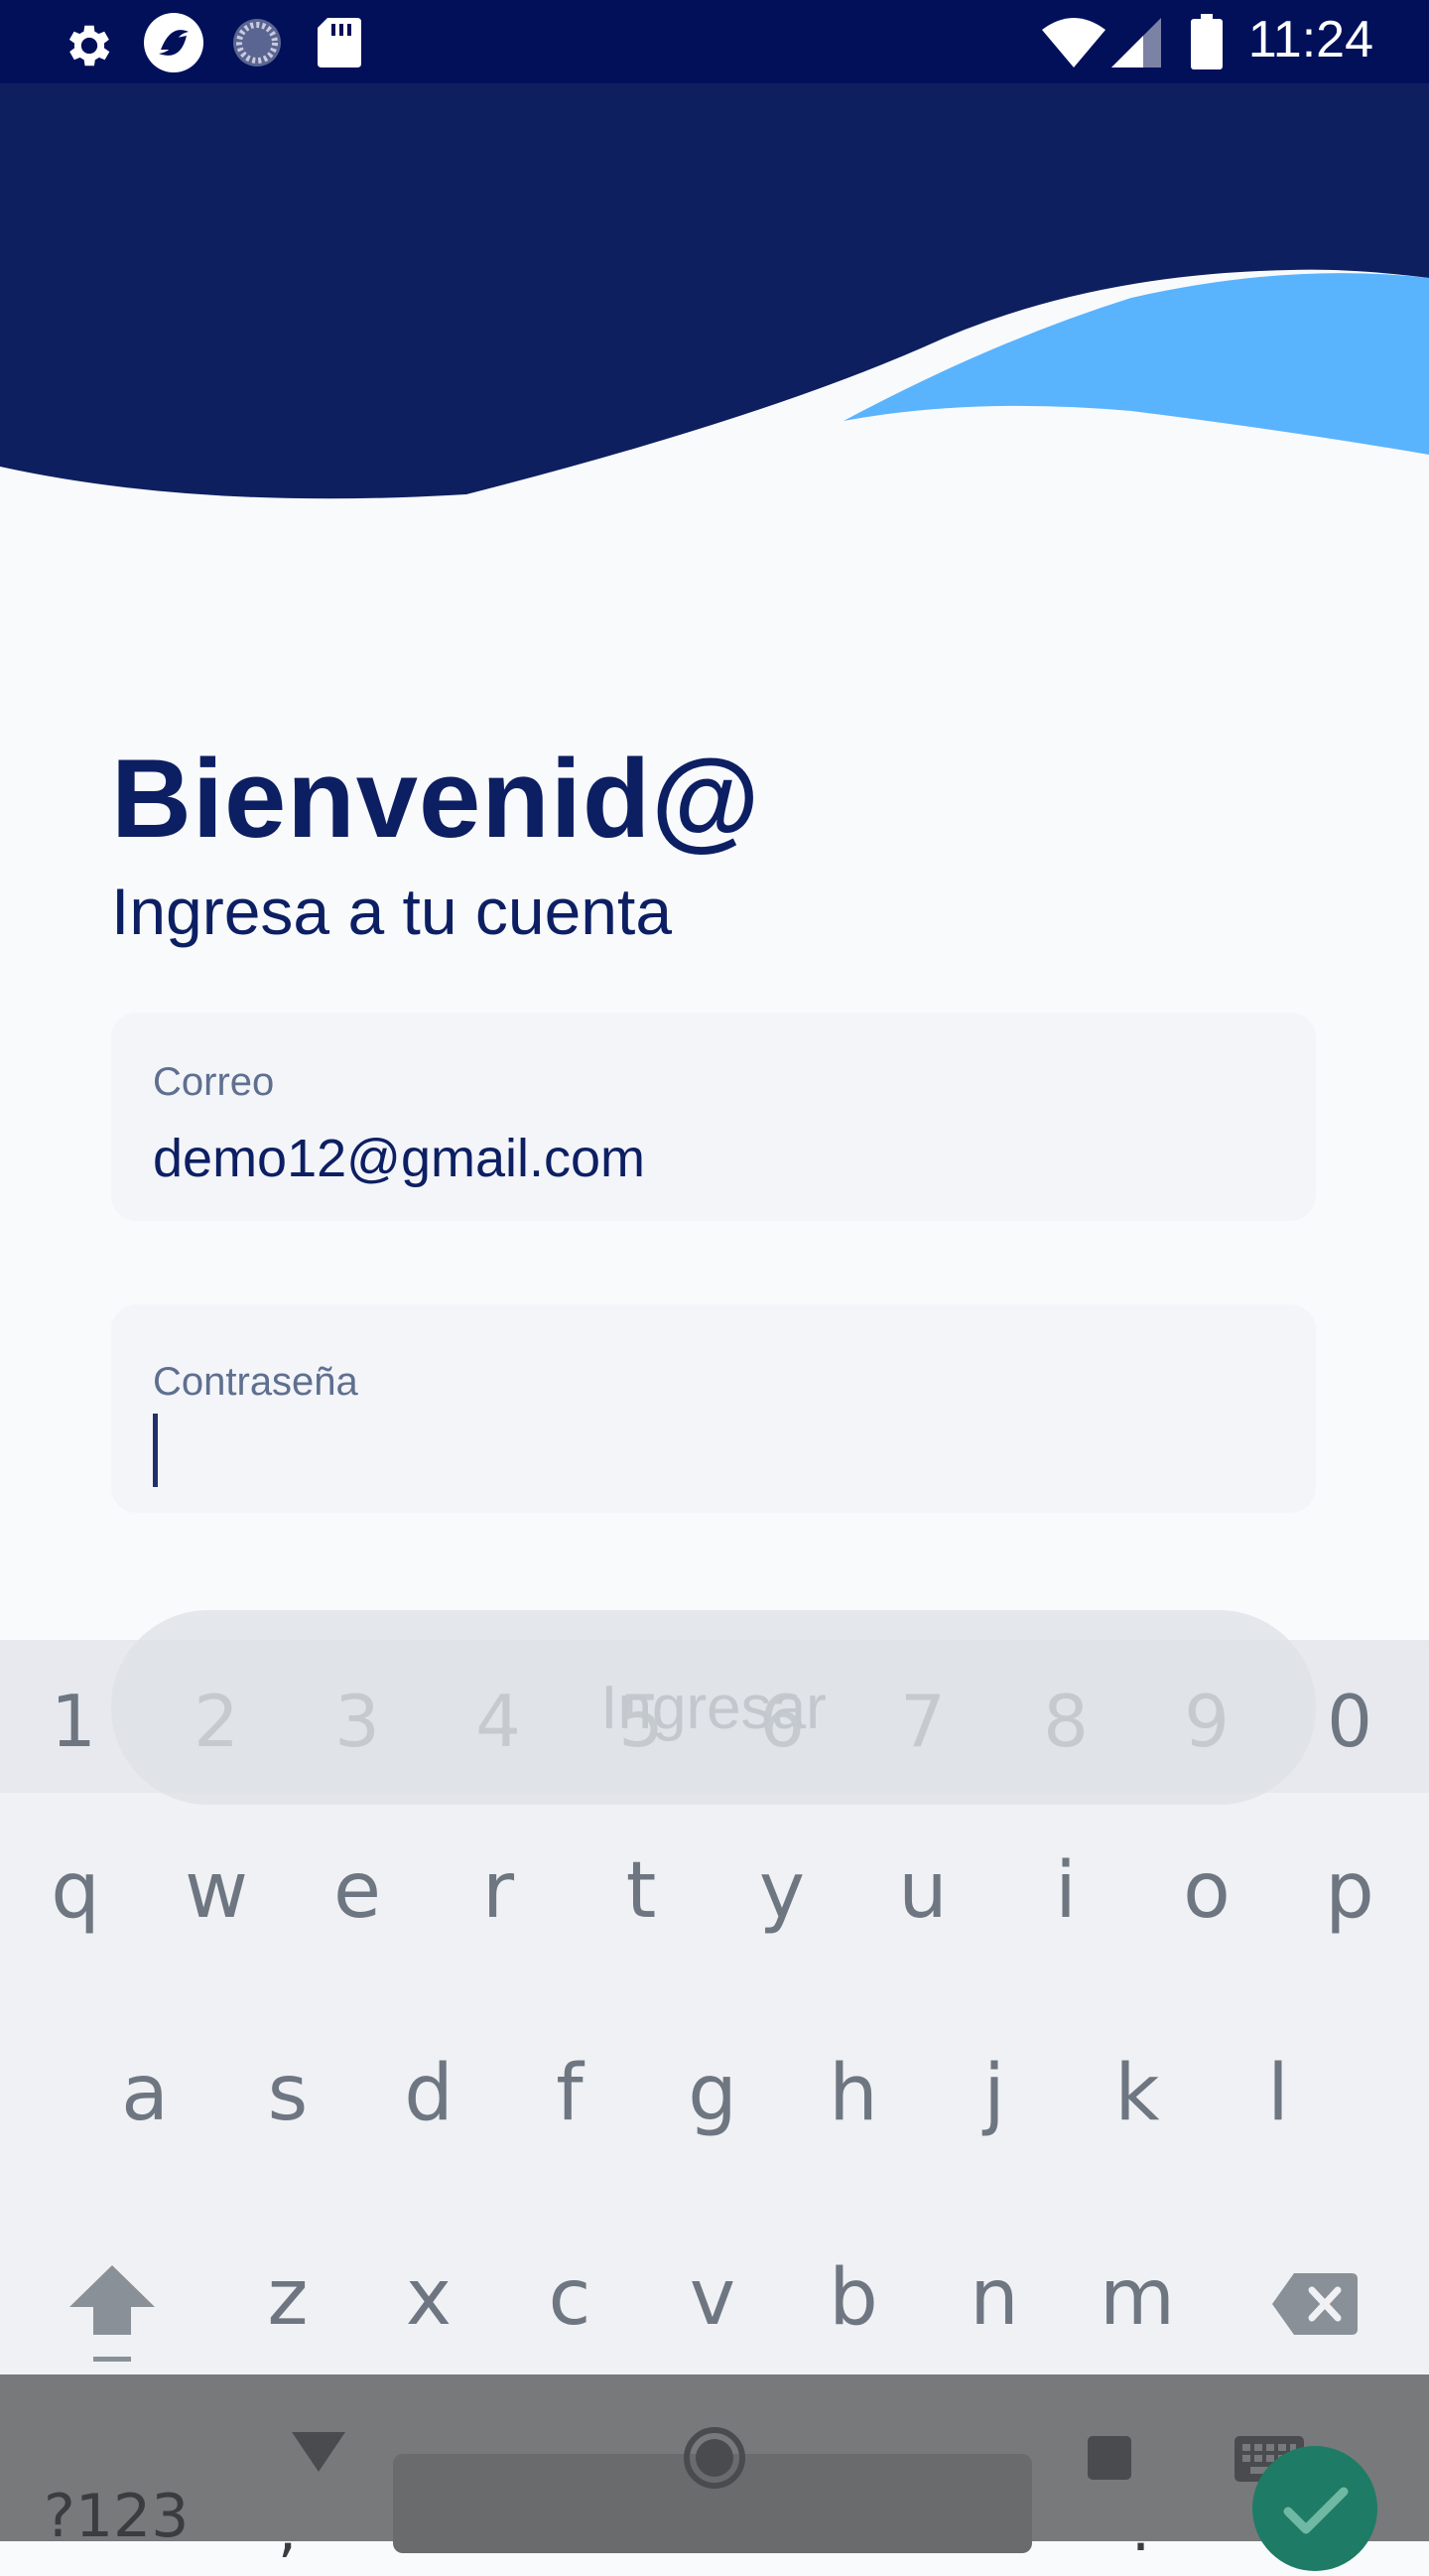  I want to click on back-icon, so click(318, 2455).